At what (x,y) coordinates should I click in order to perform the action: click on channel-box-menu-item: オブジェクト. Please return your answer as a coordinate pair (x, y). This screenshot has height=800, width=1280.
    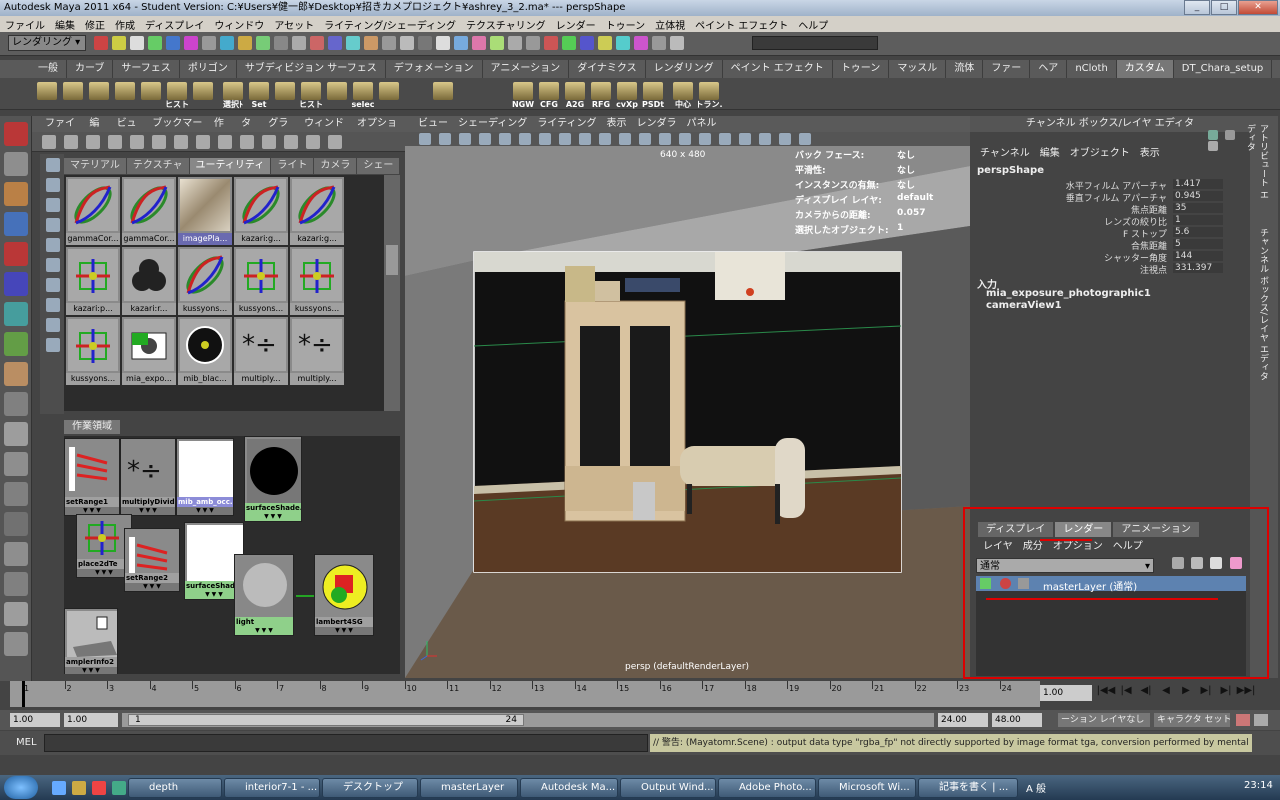
    Looking at the image, I should click on (1100, 154).